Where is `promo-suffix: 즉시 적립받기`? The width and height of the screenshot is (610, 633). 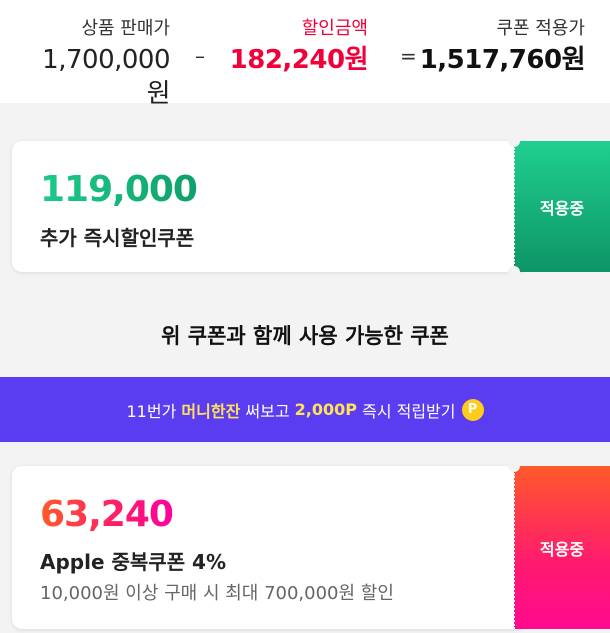
promo-suffix: 즉시 적립받기 is located at coordinates (409, 411).